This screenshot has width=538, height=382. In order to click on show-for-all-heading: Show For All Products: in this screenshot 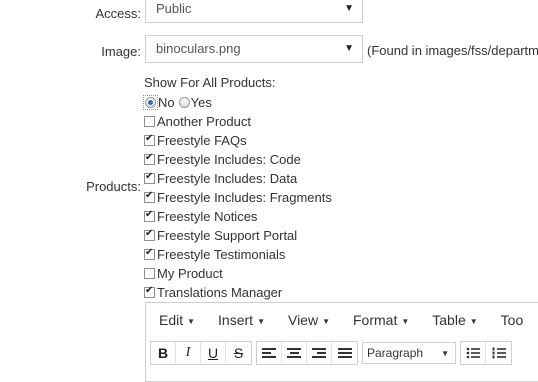, I will do `click(210, 82)`.